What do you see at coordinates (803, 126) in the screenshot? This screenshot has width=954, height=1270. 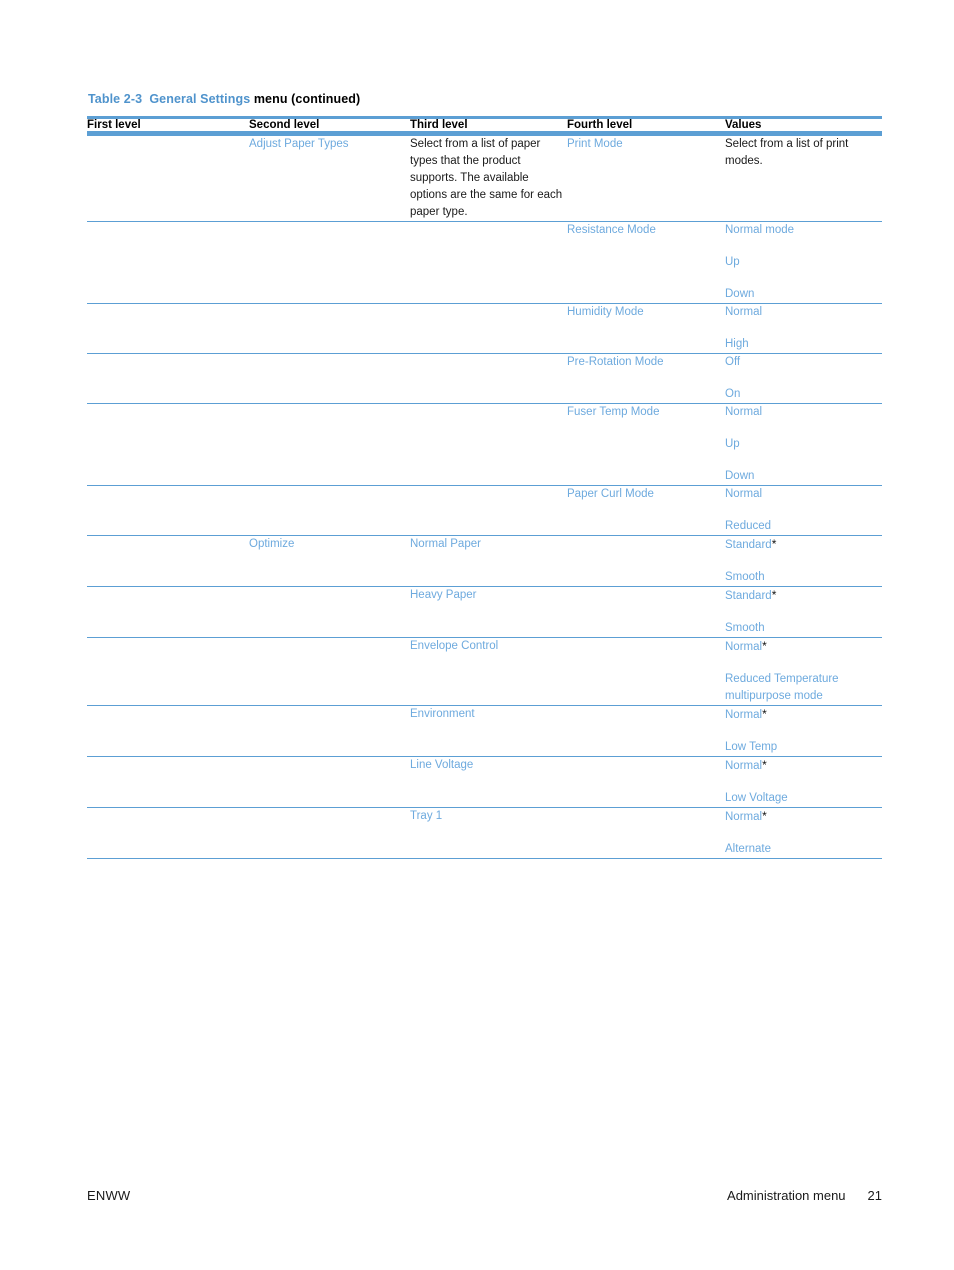 I see `column-header-values: Values` at bounding box center [803, 126].